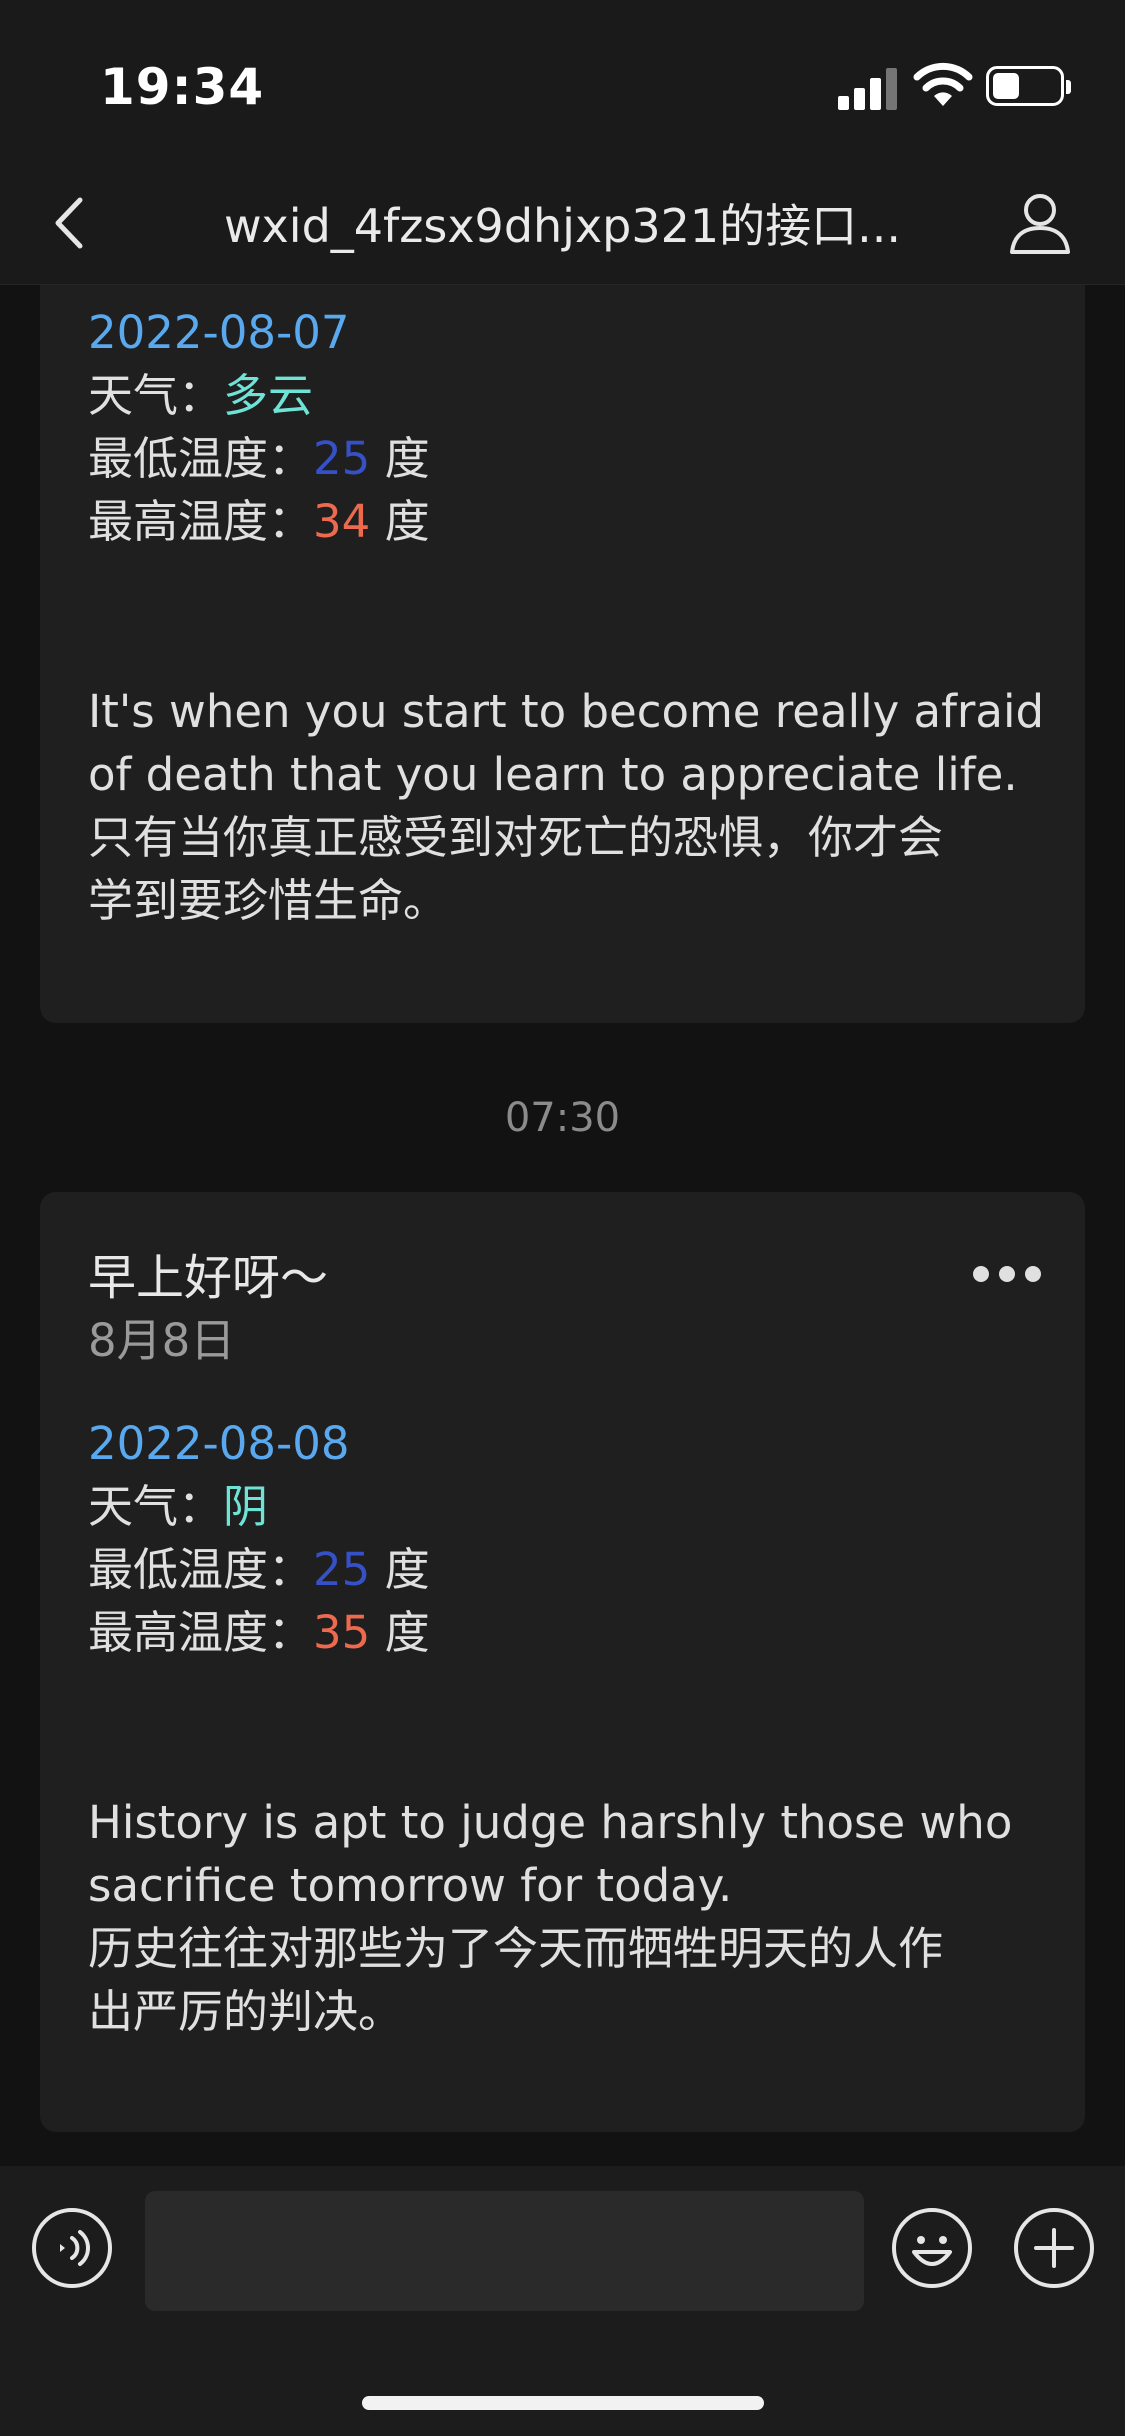  I want to click on quote-line: 历史往往对那些为了今天而牺牲明天的人作, so click(516, 1948).